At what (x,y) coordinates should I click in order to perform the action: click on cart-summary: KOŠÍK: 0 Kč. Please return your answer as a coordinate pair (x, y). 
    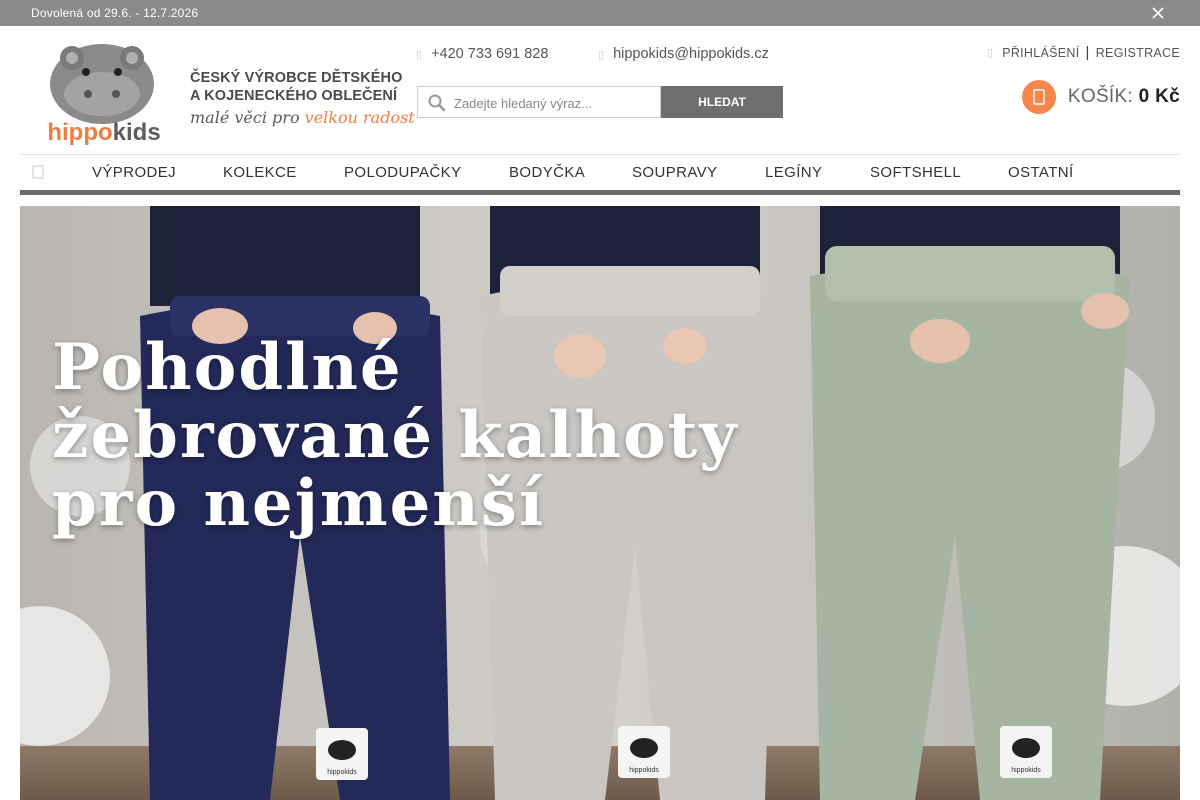
    Looking at the image, I should click on (1124, 97).